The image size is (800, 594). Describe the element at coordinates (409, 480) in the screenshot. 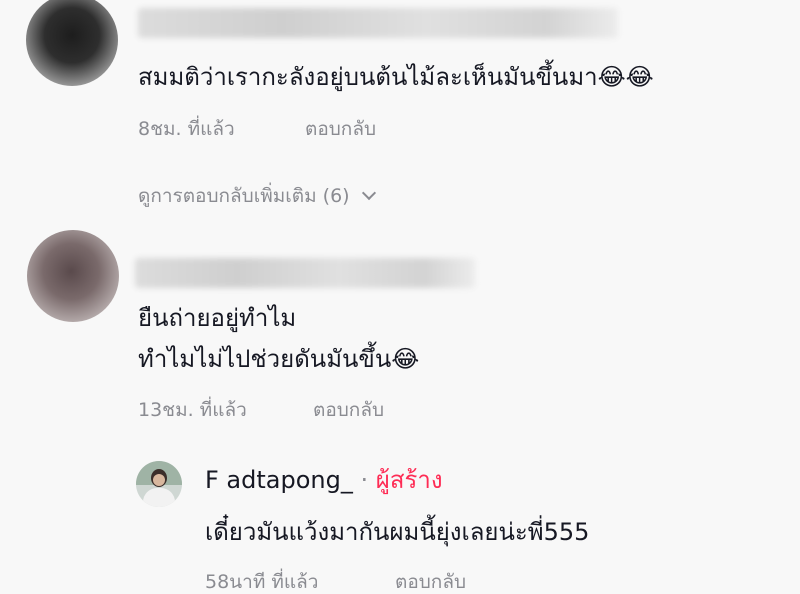

I see `creator-badge: ผู้สร้าง` at that location.